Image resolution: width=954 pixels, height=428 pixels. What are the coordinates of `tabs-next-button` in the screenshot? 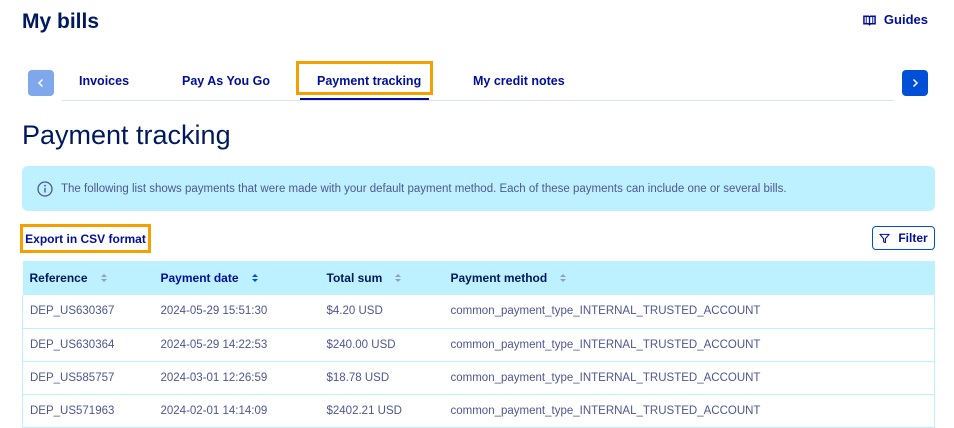 It's located at (915, 83).